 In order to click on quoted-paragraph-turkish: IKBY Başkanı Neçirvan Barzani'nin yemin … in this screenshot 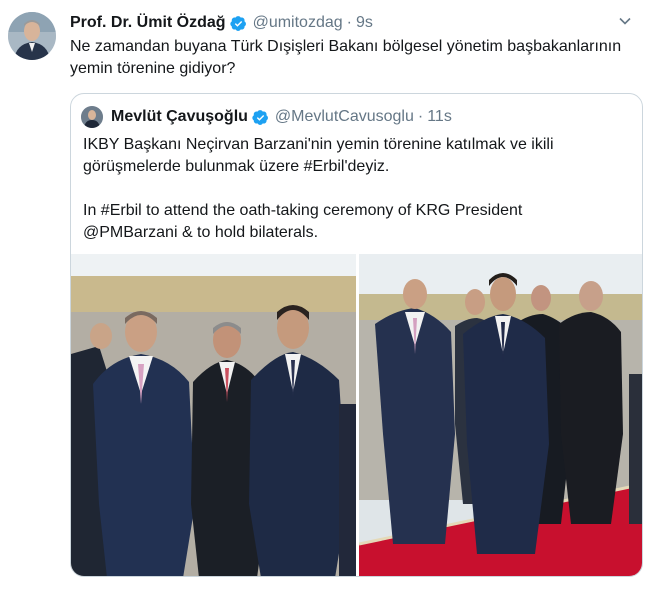, I will do `click(353, 156)`.